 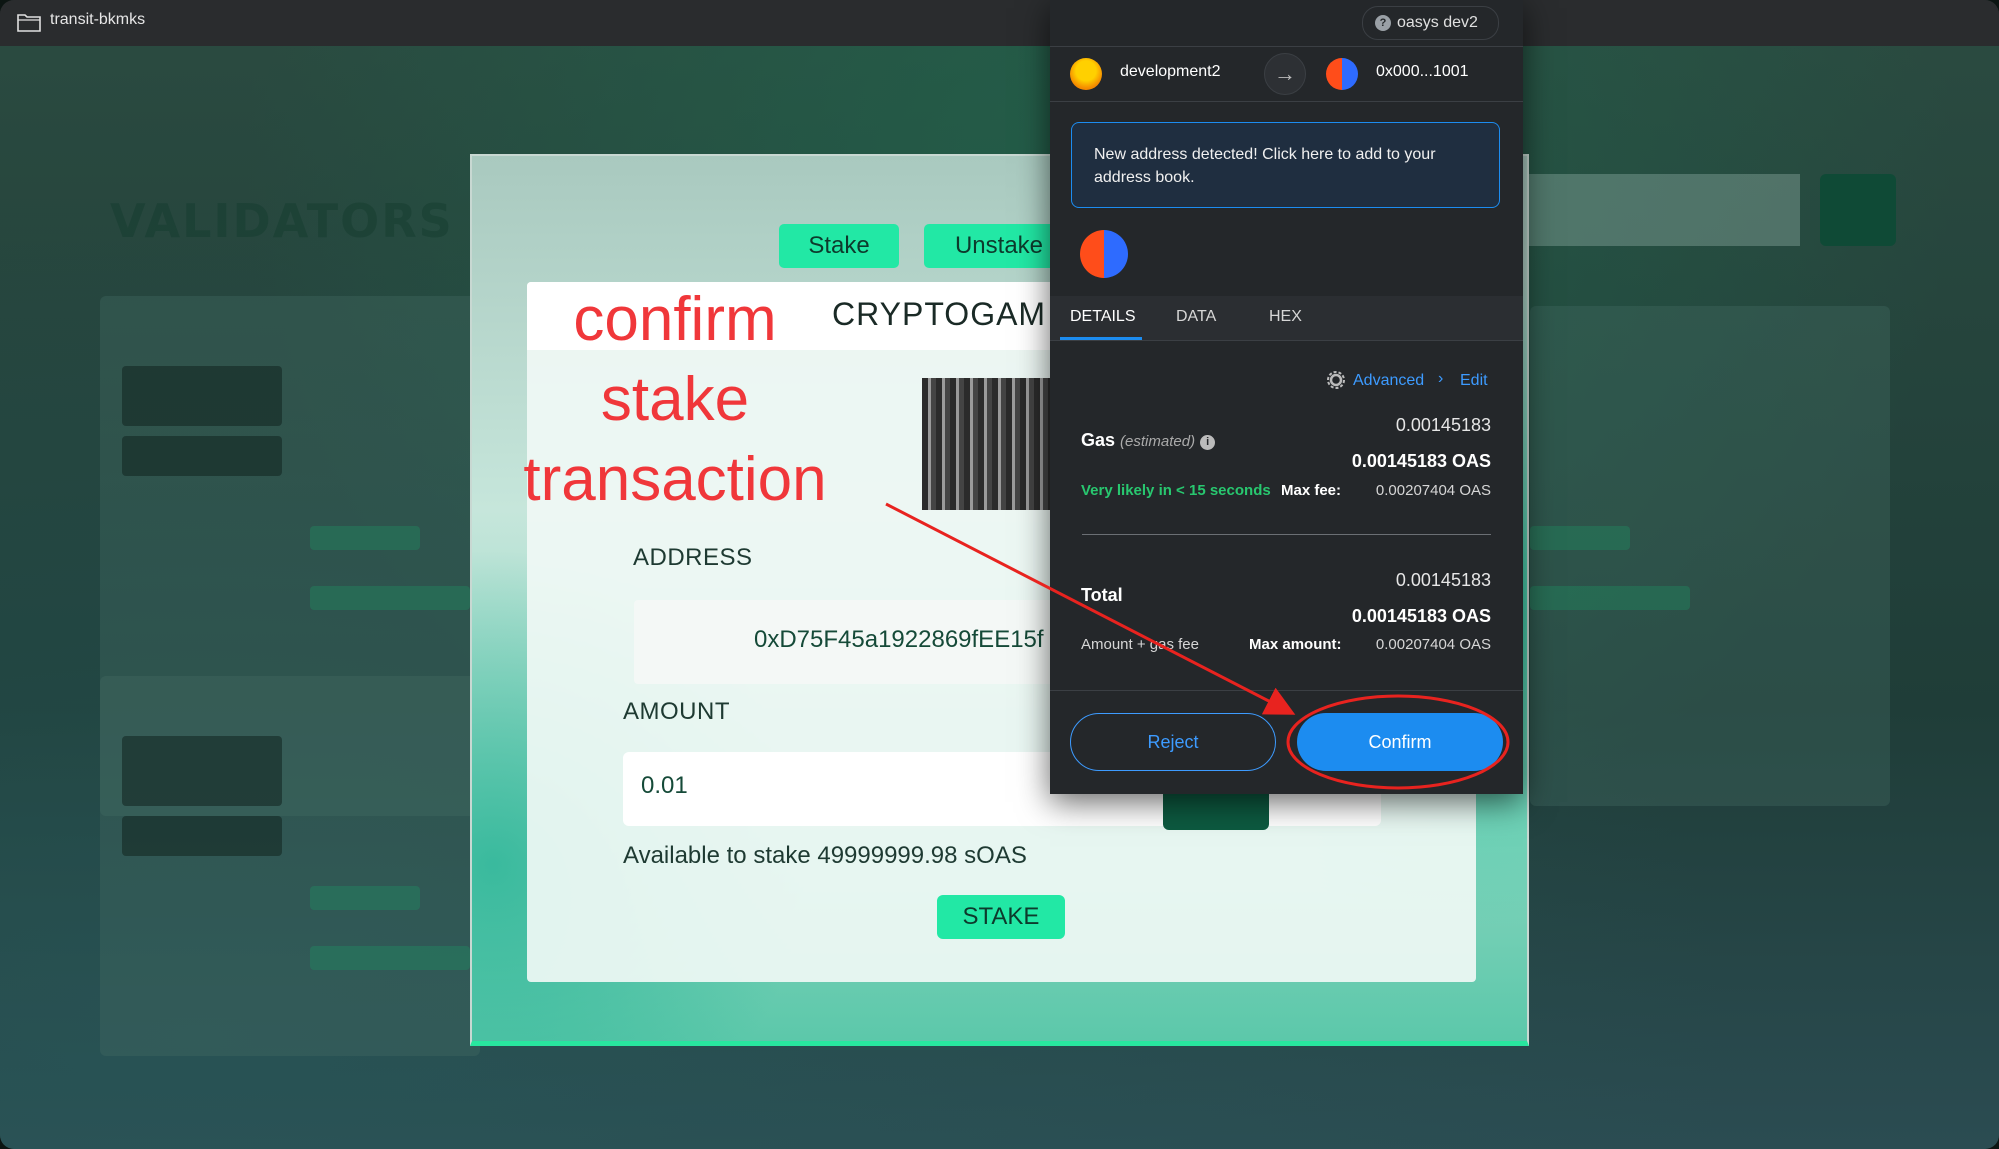 I want to click on network-selector: ? oasys dev2, so click(x=1430, y=23).